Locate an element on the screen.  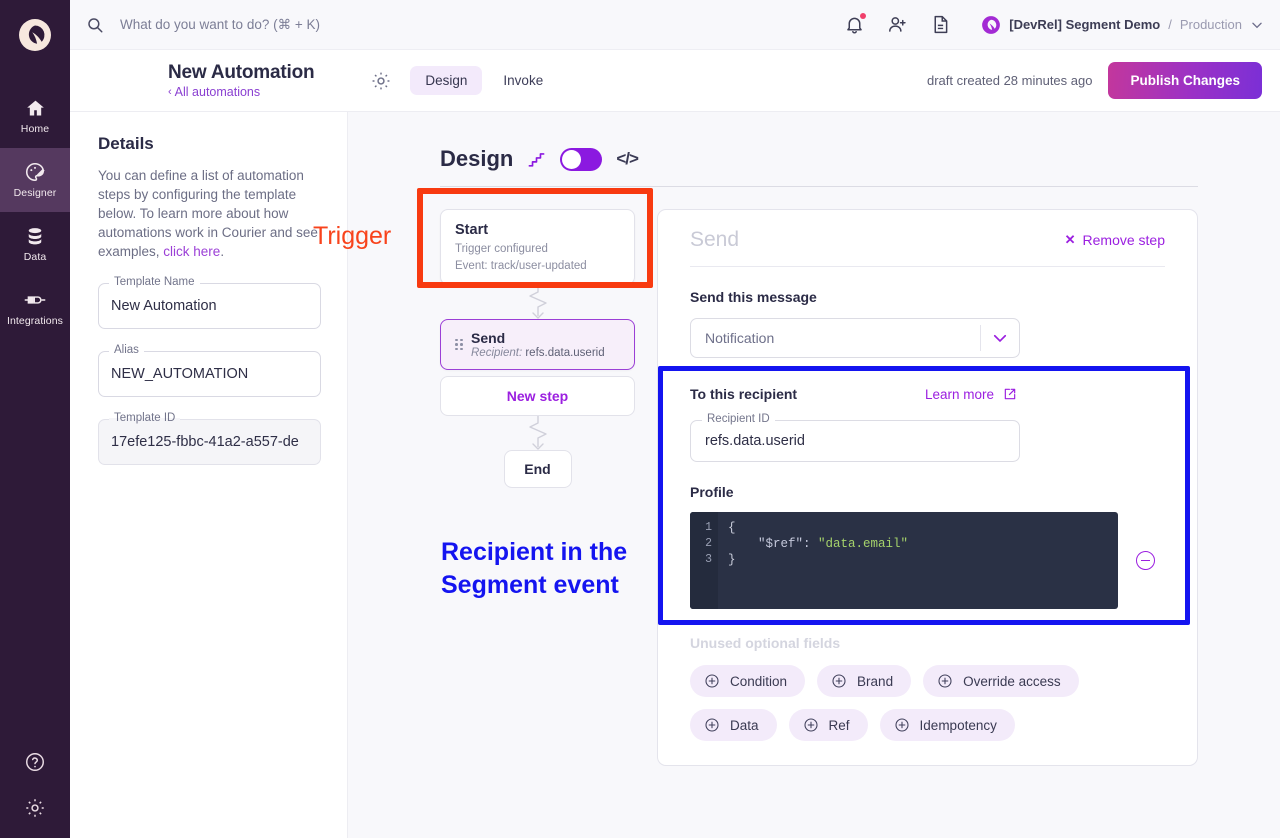
design-divider is located at coordinates (819, 186).